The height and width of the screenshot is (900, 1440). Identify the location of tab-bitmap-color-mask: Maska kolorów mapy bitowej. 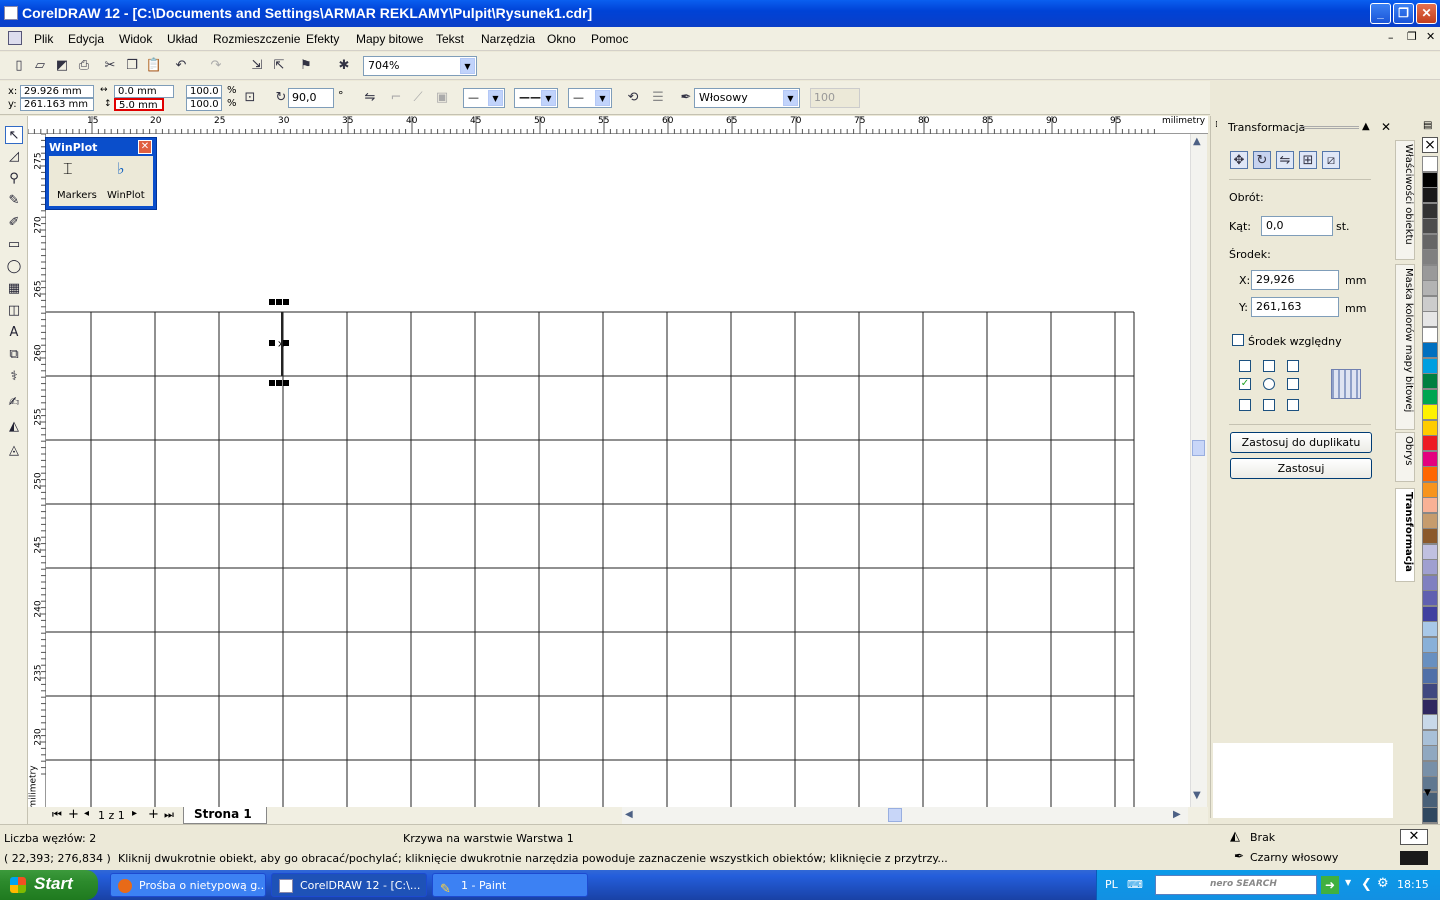
(1405, 347).